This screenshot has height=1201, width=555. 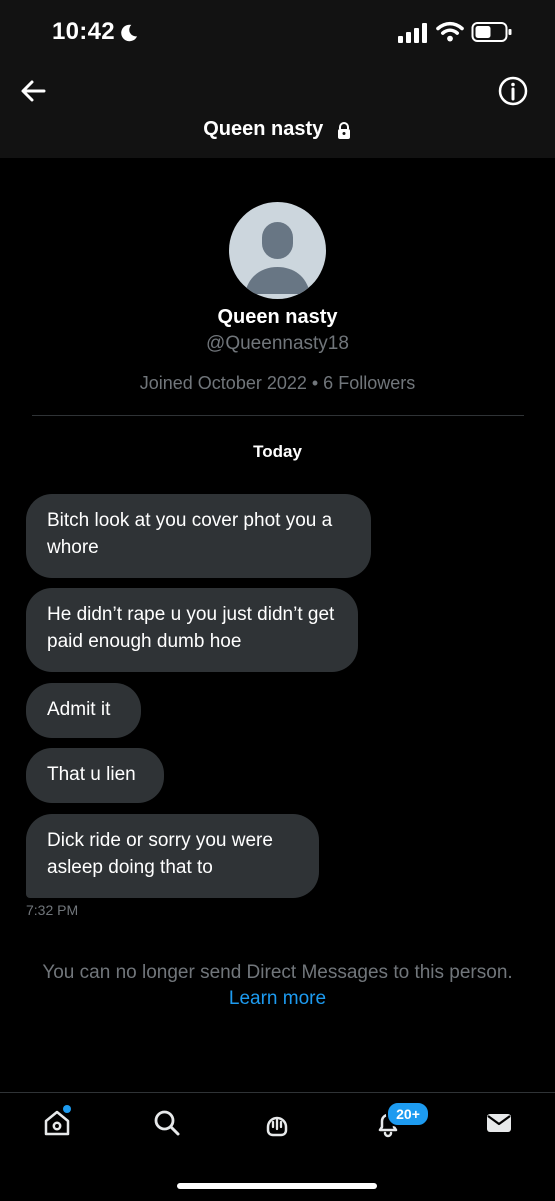 What do you see at coordinates (52, 910) in the screenshot?
I see `message-timestamp: 7:32 PM` at bounding box center [52, 910].